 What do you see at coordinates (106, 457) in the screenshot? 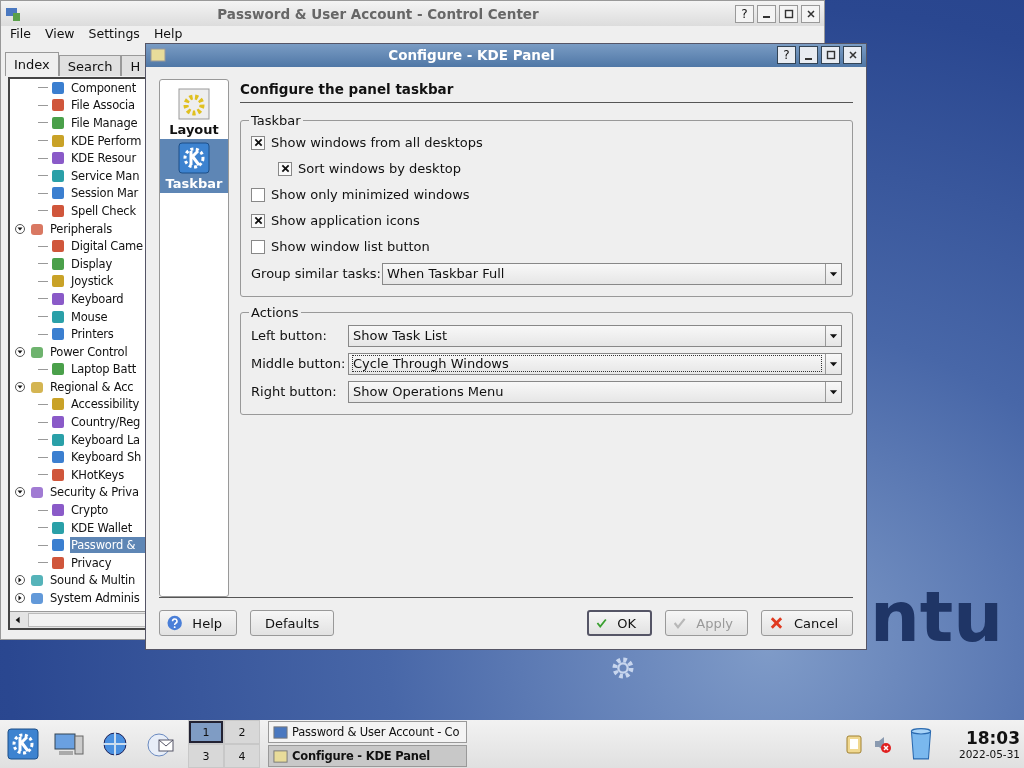
I see `tree-item: Keyboard Sh` at bounding box center [106, 457].